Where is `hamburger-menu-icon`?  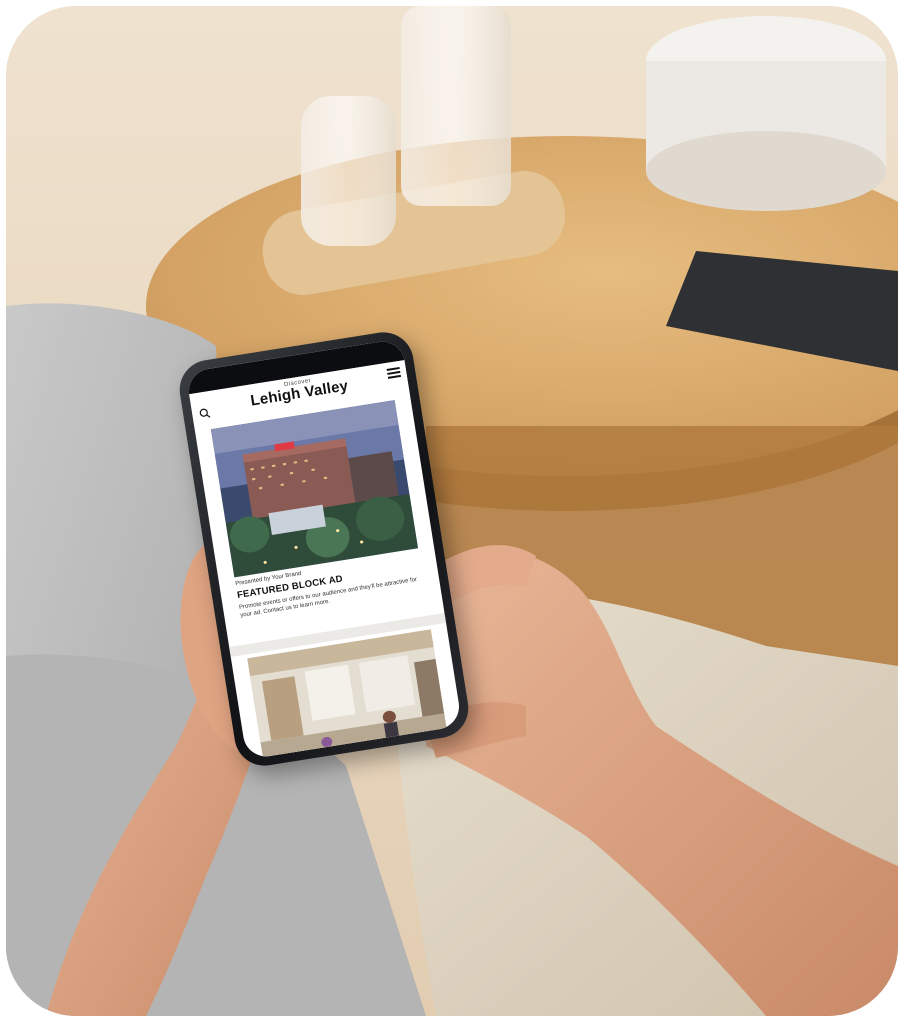
hamburger-menu-icon is located at coordinates (393, 372).